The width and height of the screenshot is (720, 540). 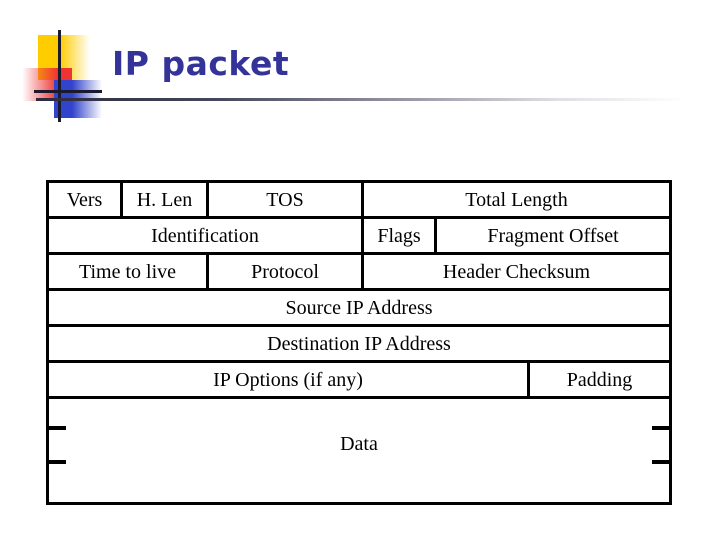 I want to click on title-underline-rule, so click(x=361, y=99).